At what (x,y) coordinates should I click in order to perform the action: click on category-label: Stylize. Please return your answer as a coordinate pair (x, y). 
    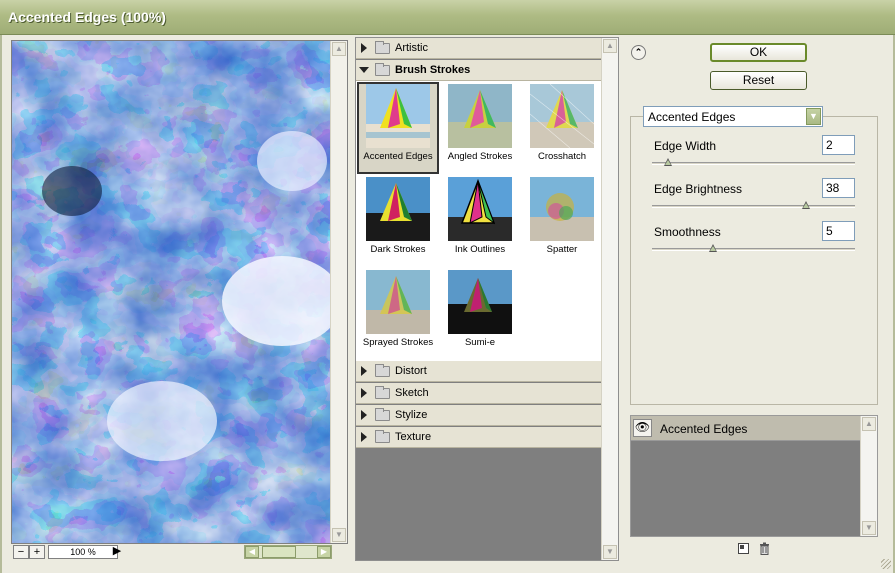
    Looking at the image, I should click on (411, 415).